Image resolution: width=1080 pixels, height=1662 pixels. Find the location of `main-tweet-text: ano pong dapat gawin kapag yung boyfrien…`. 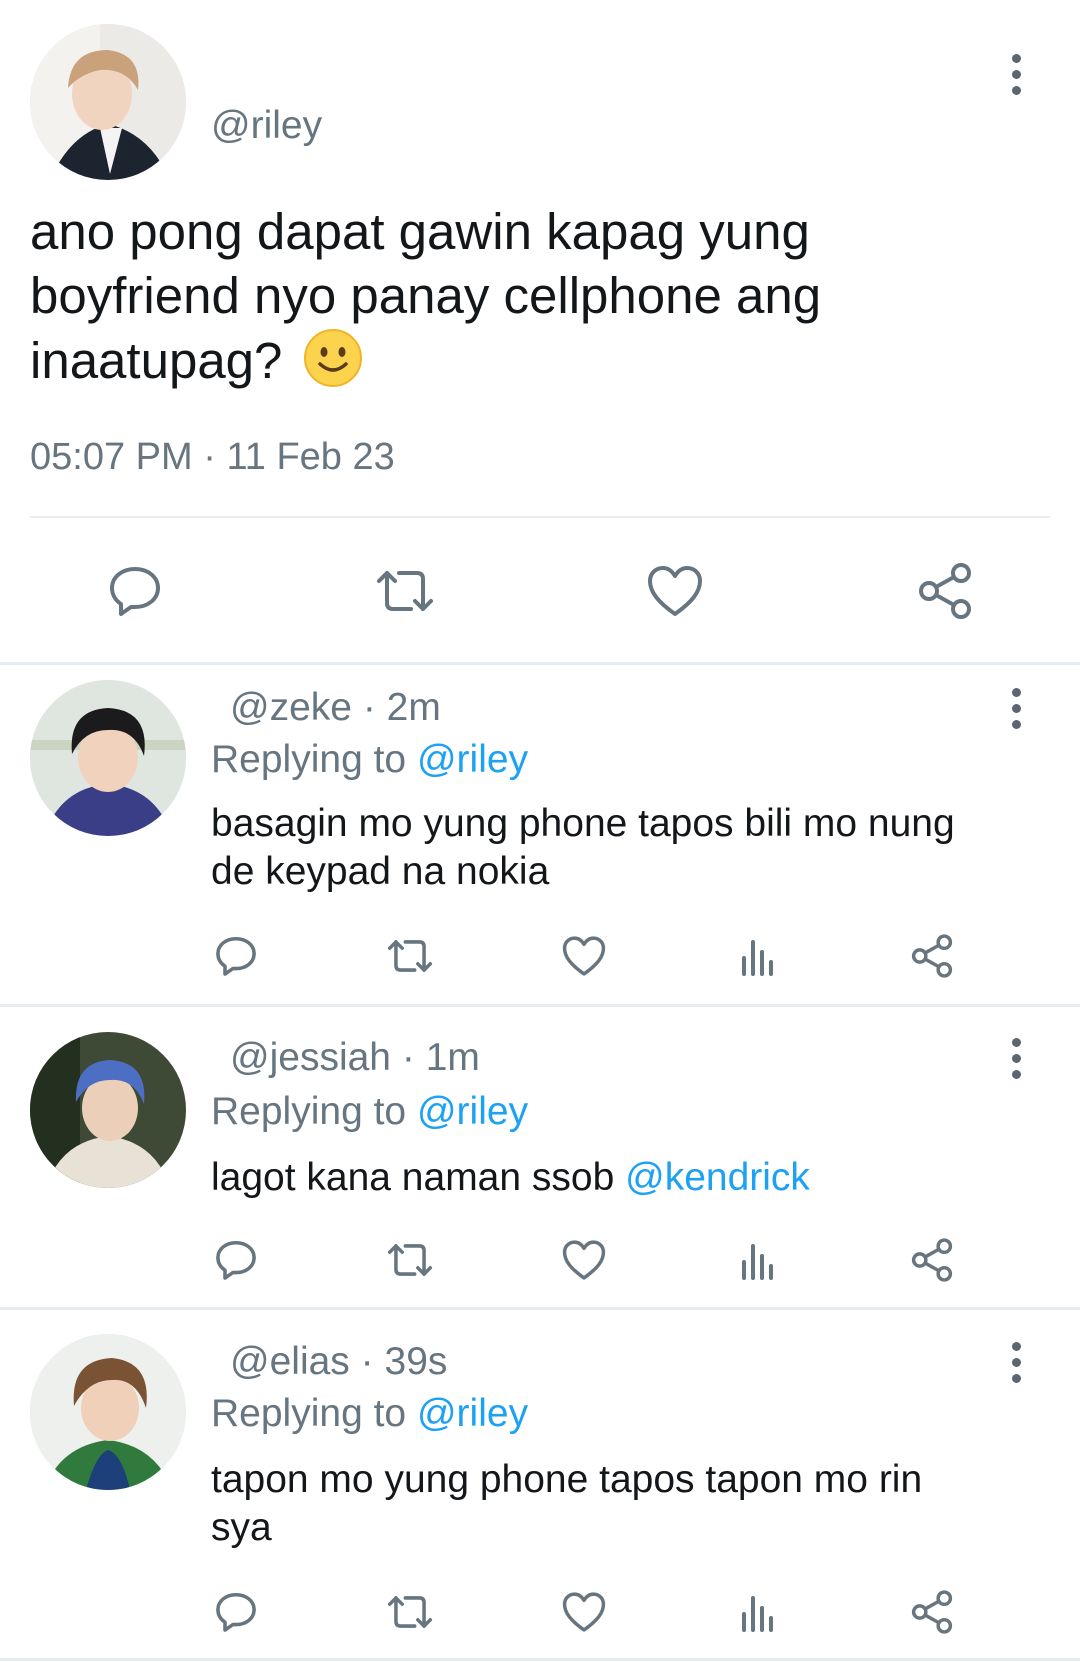

main-tweet-text: ano pong dapat gawin kapag yung boyfrien… is located at coordinates (426, 296).